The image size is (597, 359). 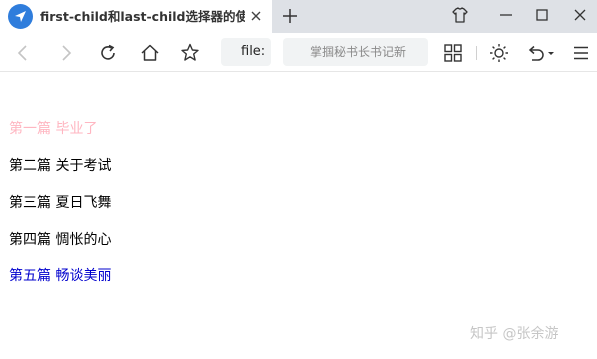 What do you see at coordinates (290, 16) in the screenshot?
I see `new-tab-icon` at bounding box center [290, 16].